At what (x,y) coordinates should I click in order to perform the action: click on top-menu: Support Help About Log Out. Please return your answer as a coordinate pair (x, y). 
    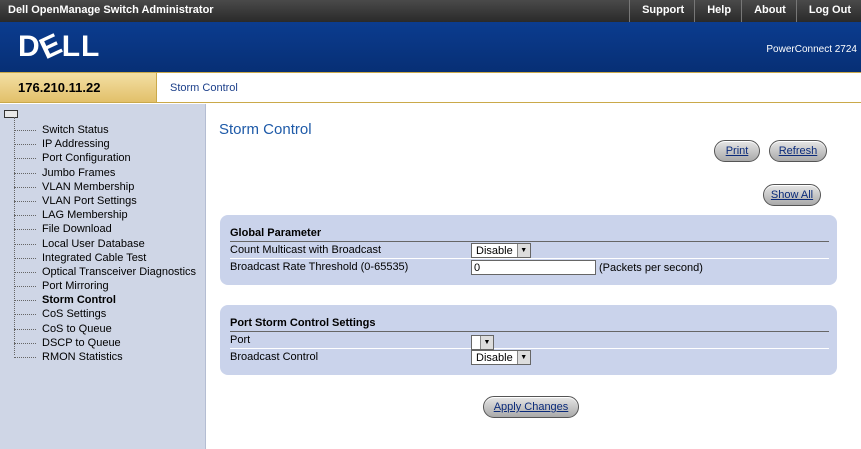
    Looking at the image, I should click on (745, 11).